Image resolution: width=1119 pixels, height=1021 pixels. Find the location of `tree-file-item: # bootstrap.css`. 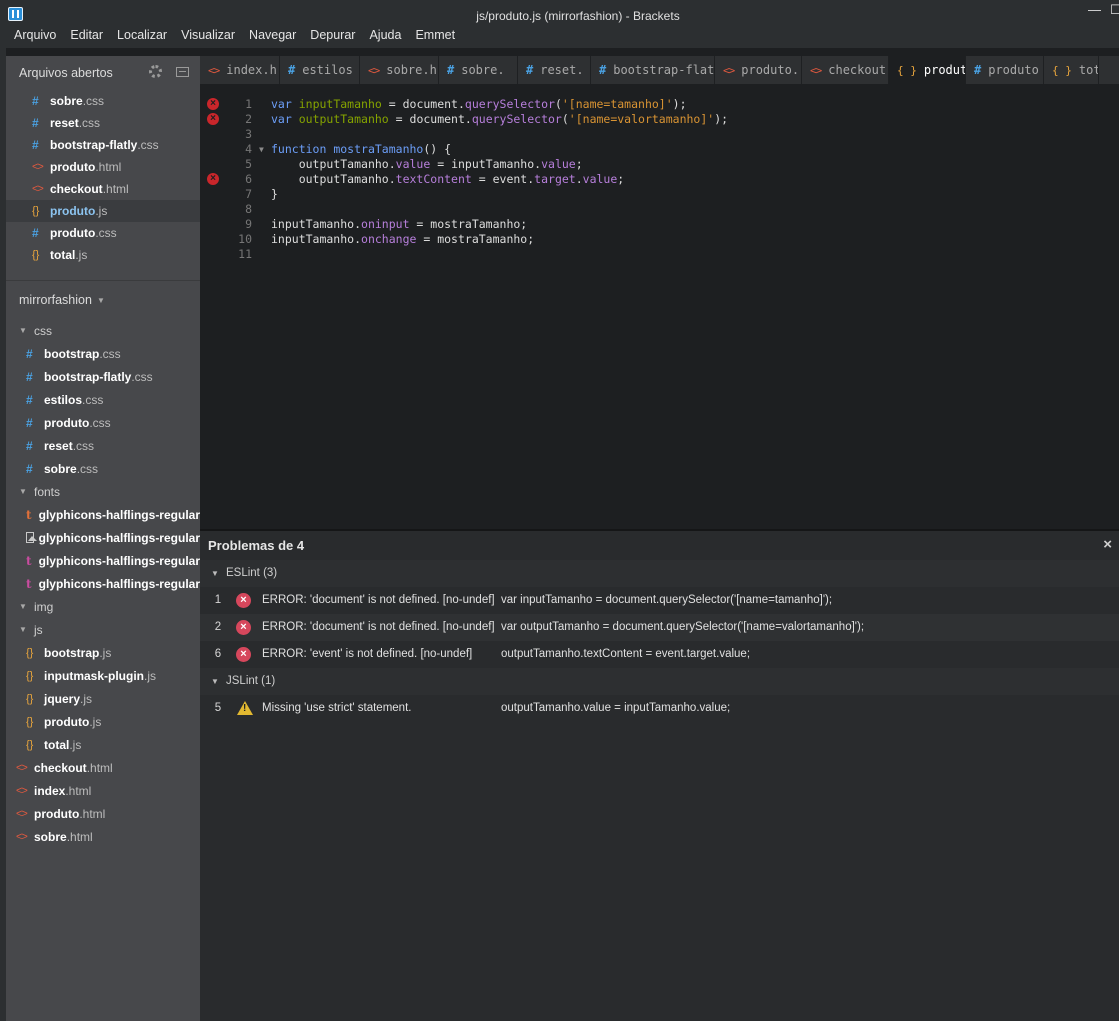

tree-file-item: # bootstrap.css is located at coordinates (103, 353).